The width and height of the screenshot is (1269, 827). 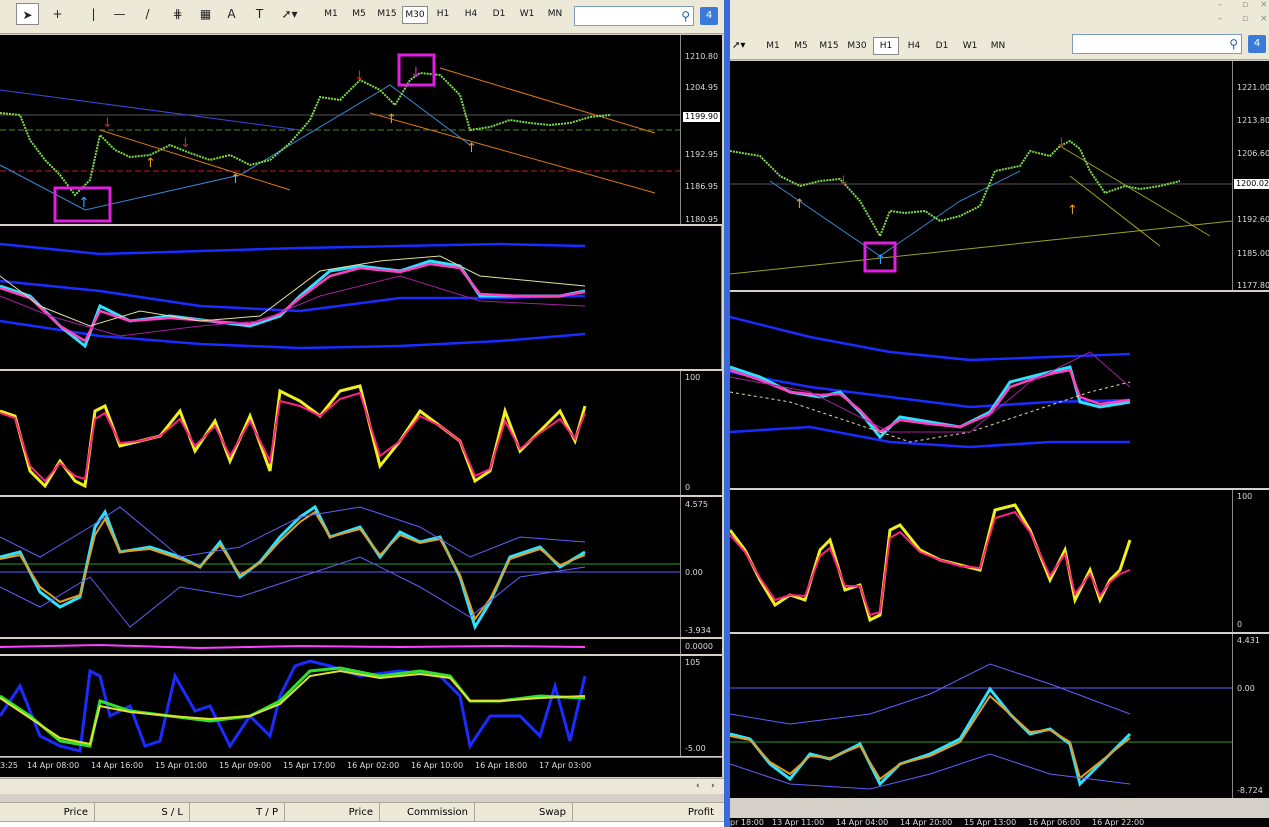 What do you see at coordinates (293, 436) in the screenshot?
I see `left-stoch-svg` at bounding box center [293, 436].